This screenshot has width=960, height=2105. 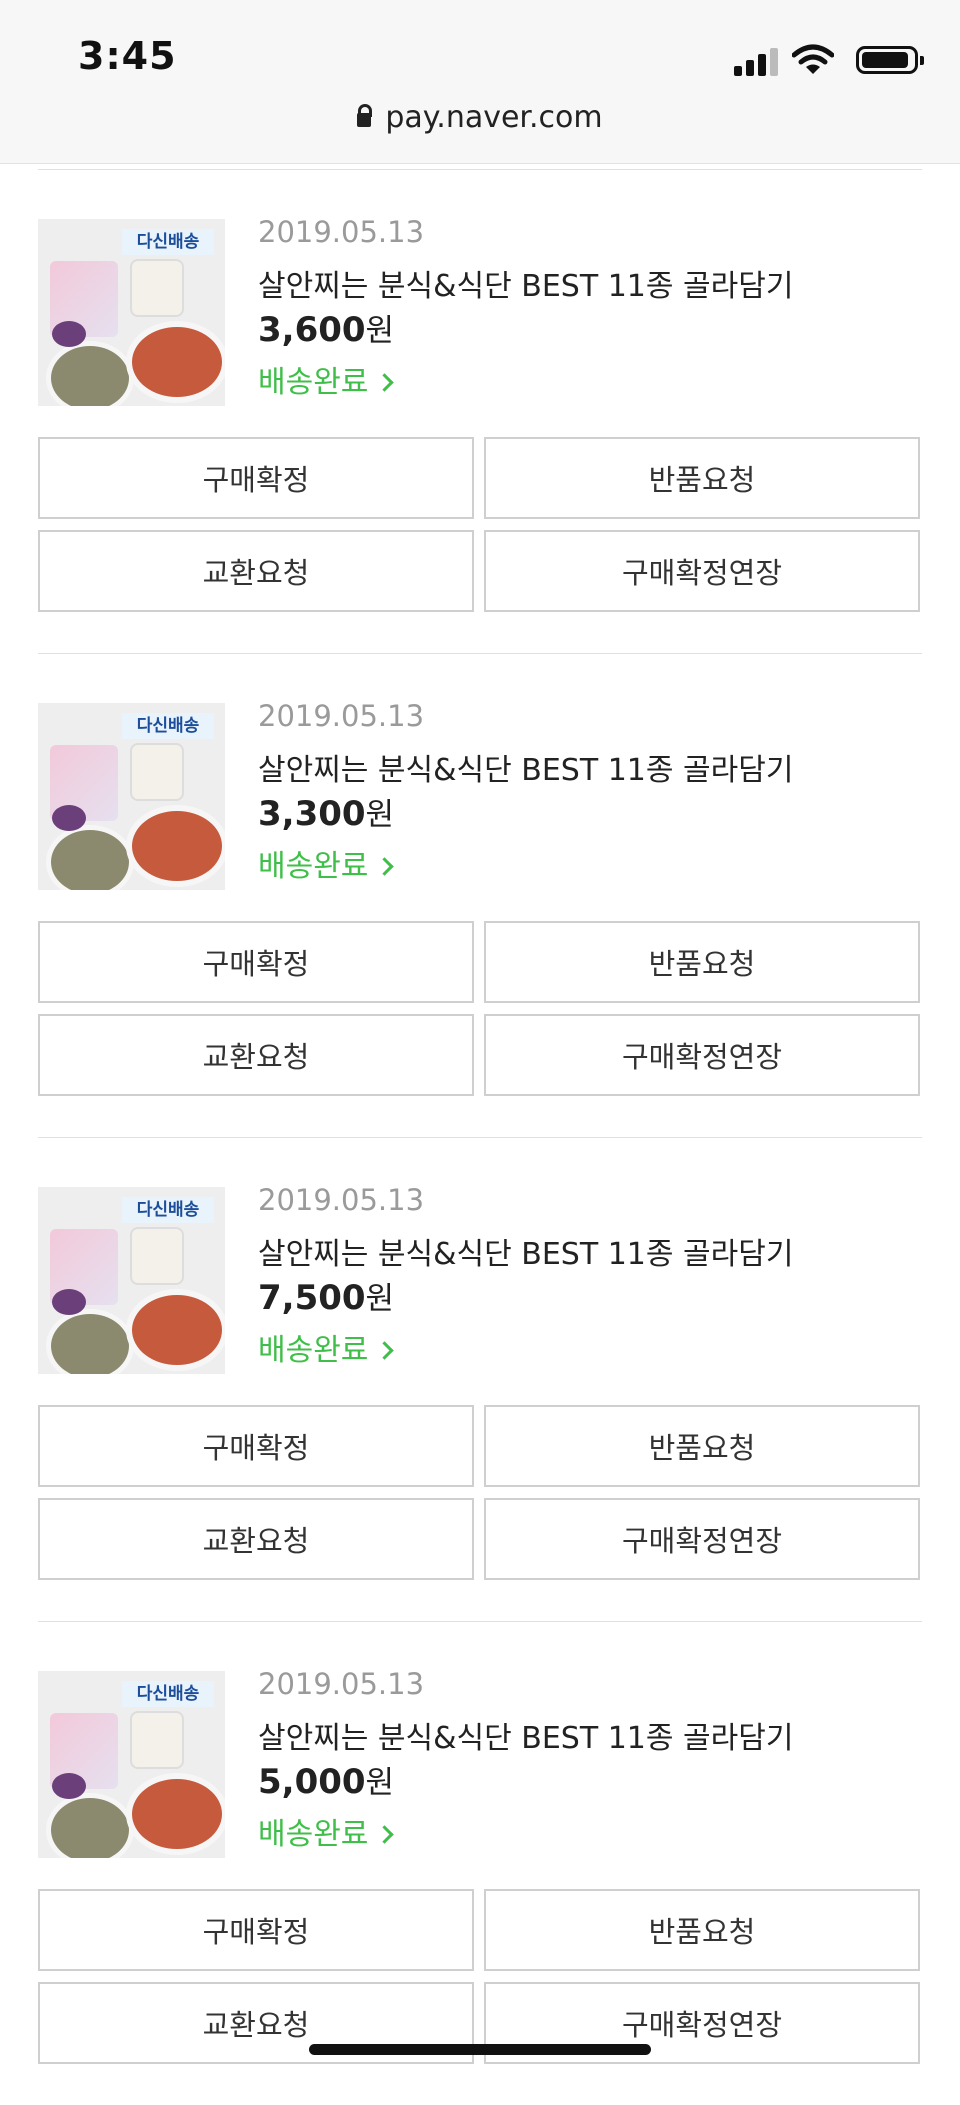 I want to click on wifi-icon, so click(x=813, y=59).